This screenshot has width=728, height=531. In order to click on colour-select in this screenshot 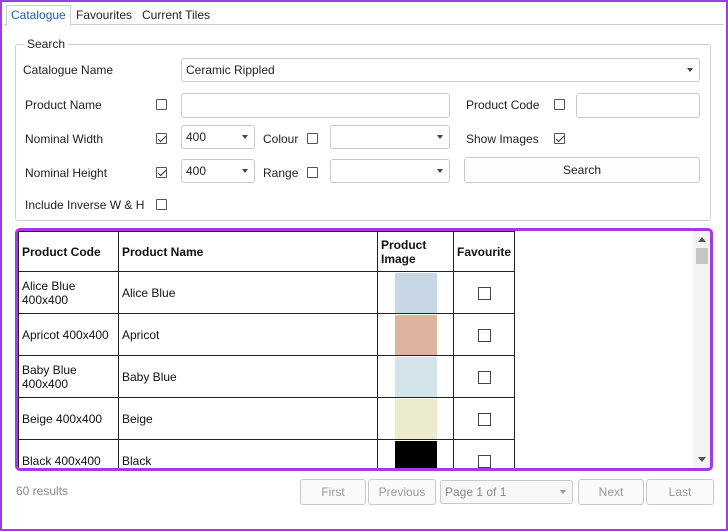, I will do `click(390, 137)`.